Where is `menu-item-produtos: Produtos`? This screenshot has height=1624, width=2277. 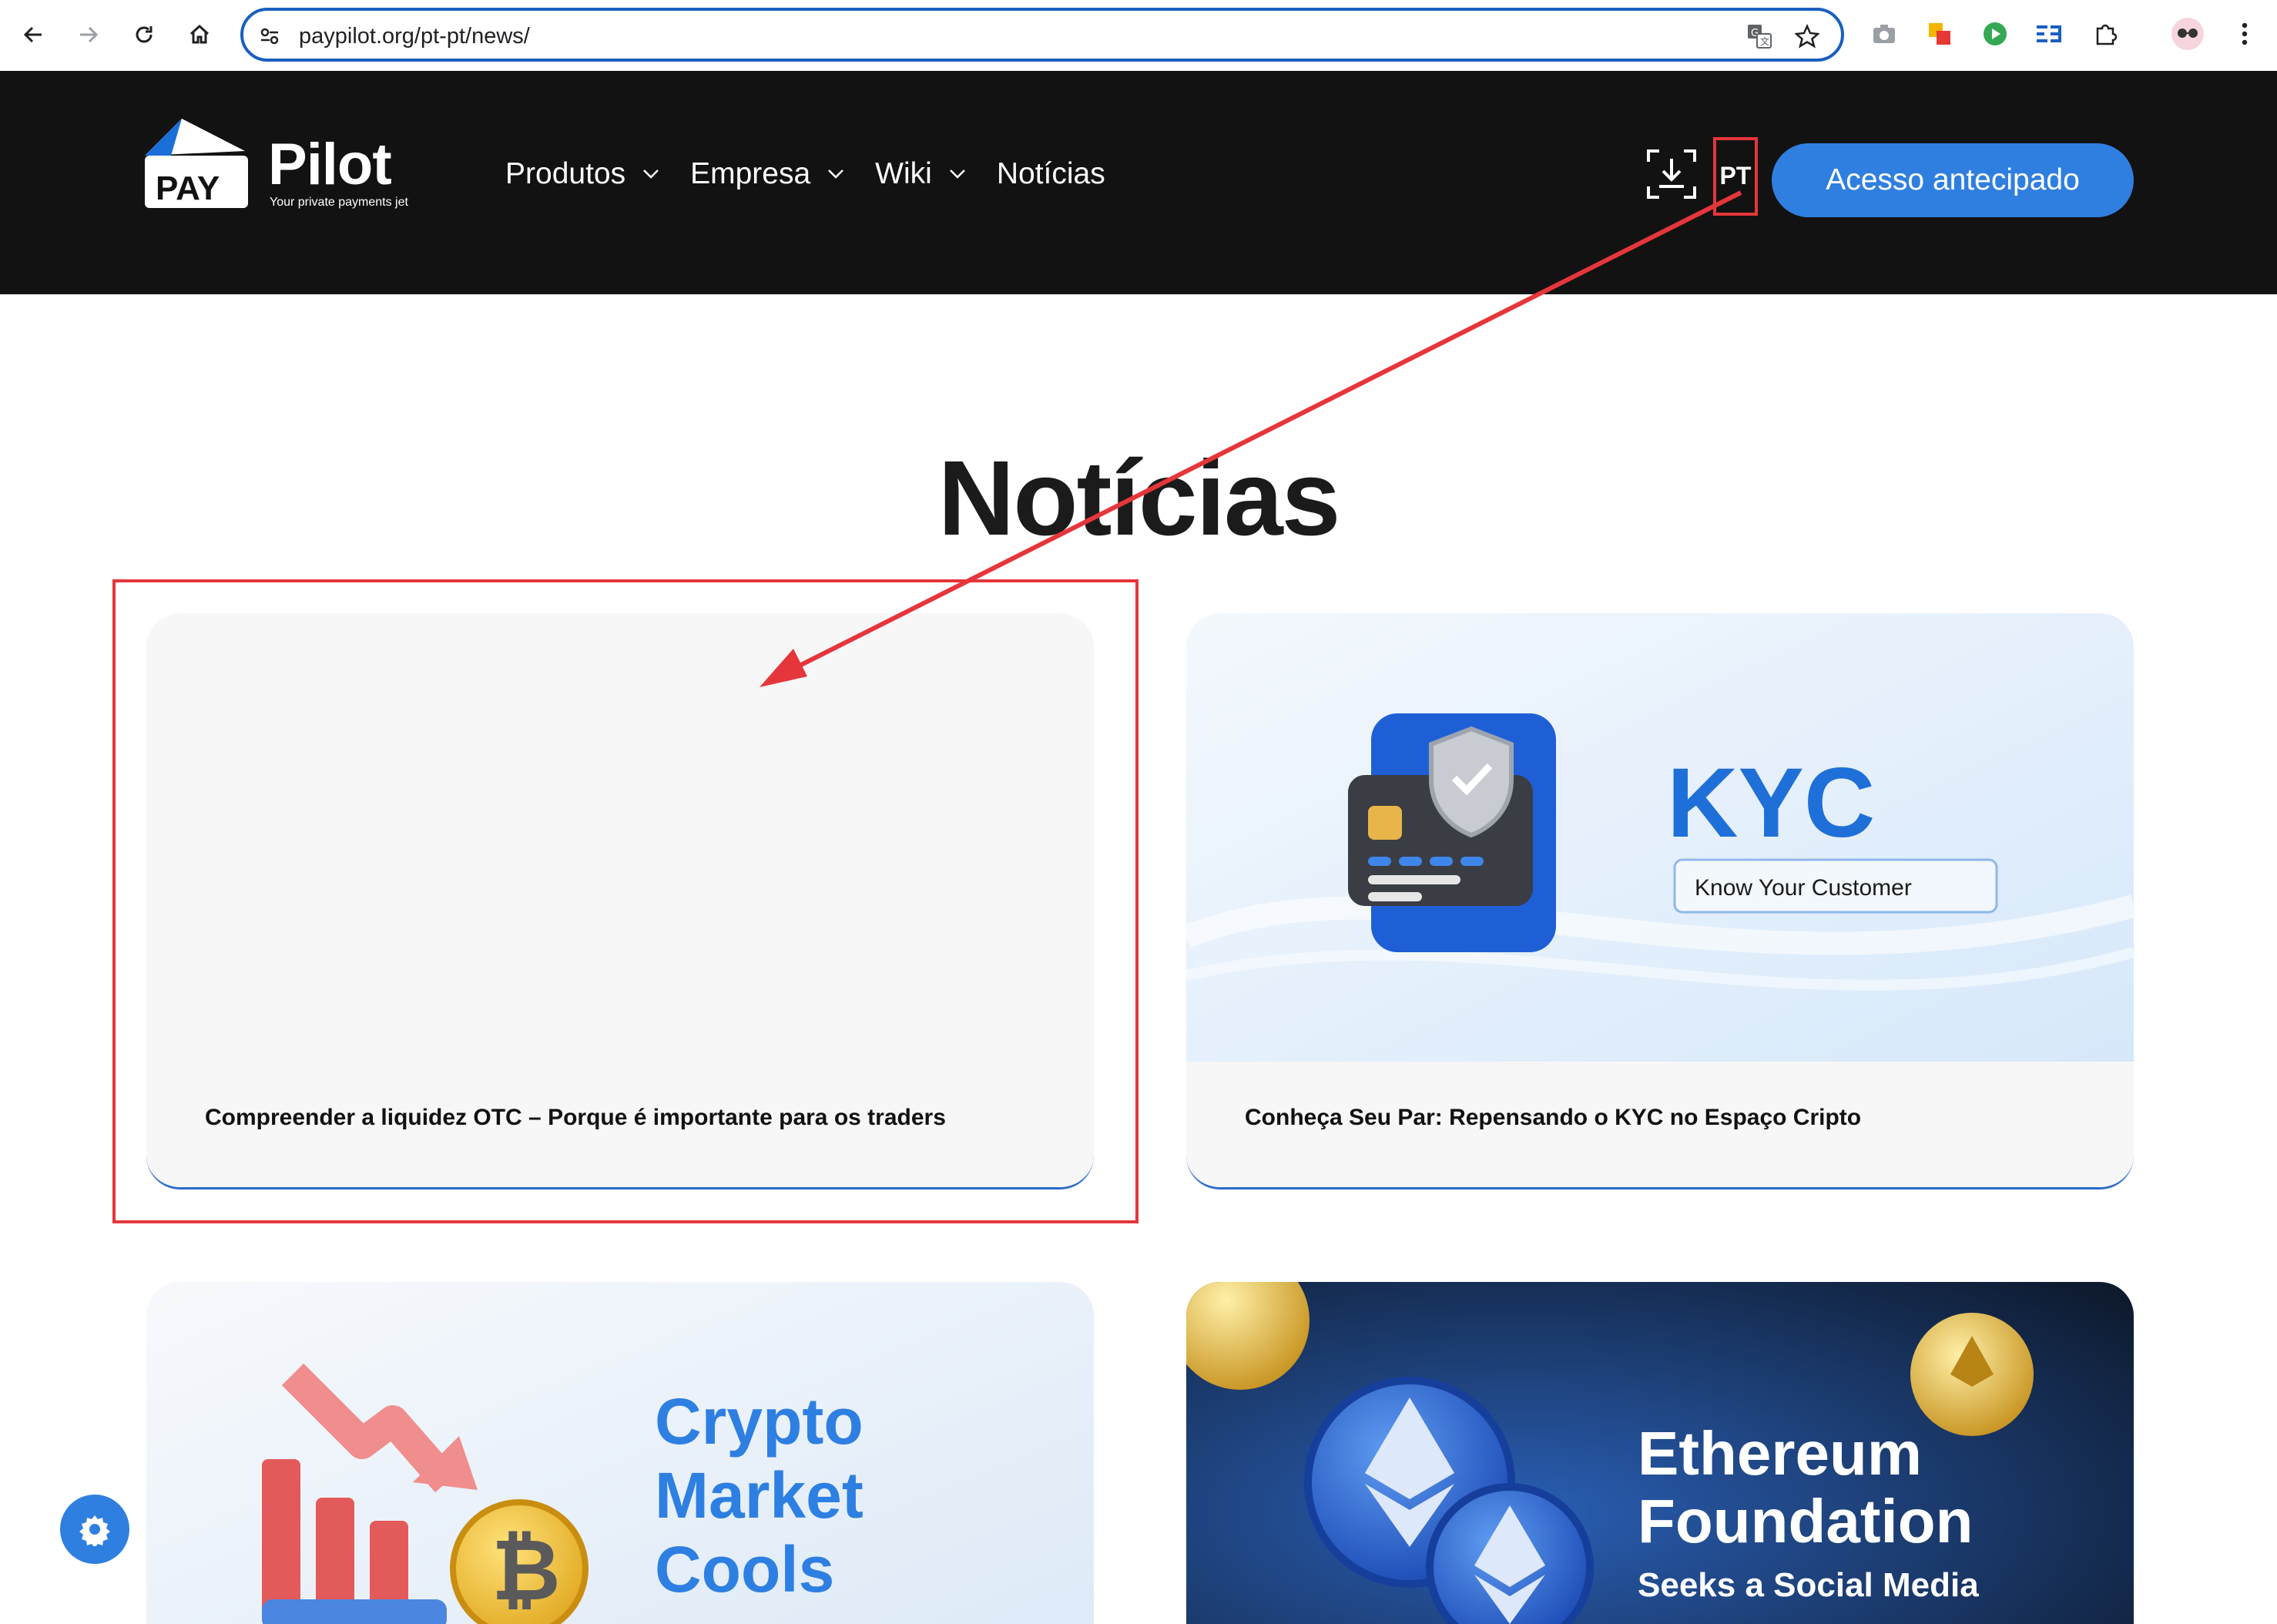 menu-item-produtos: Produtos is located at coordinates (582, 174).